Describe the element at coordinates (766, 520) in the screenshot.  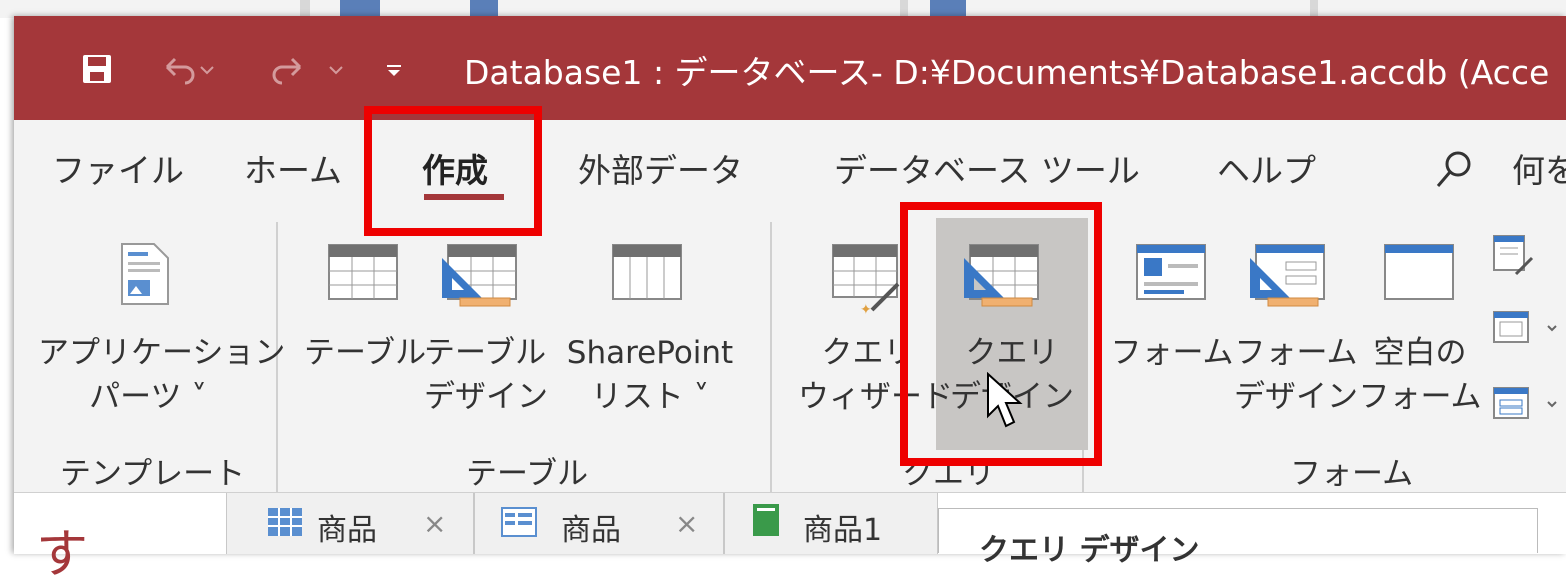
I see `report-icon` at that location.